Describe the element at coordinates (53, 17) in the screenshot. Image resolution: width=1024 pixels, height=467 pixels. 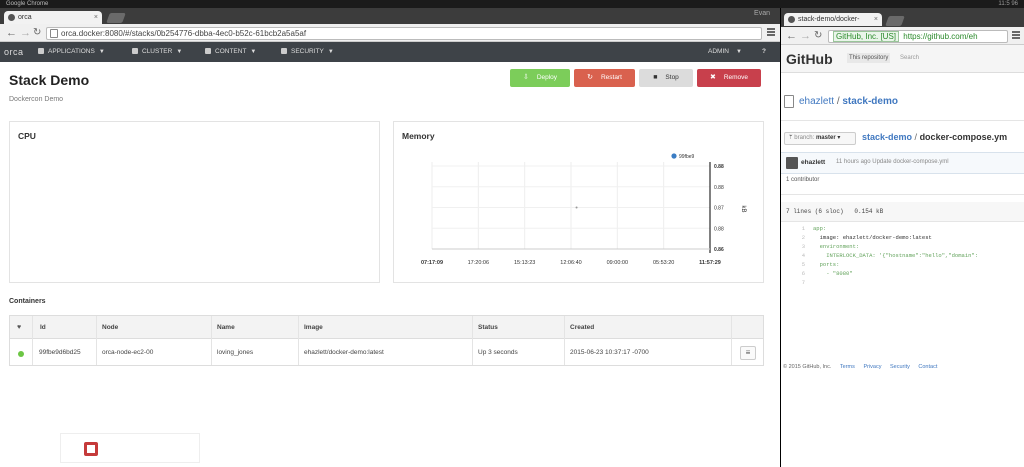
I see `tab-orca: orca ×` at that location.